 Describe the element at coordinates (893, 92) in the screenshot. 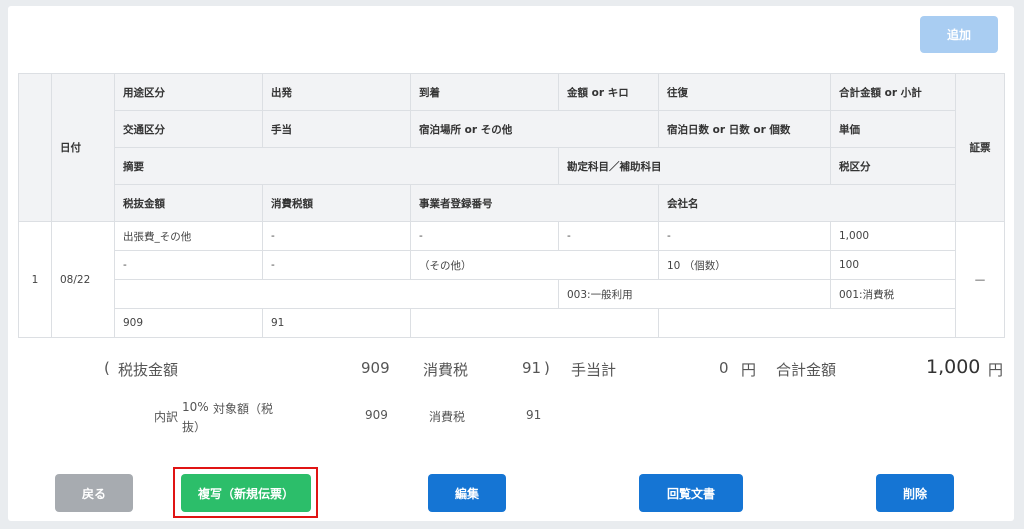

I see `header-total: 合計金額 or 小計` at that location.